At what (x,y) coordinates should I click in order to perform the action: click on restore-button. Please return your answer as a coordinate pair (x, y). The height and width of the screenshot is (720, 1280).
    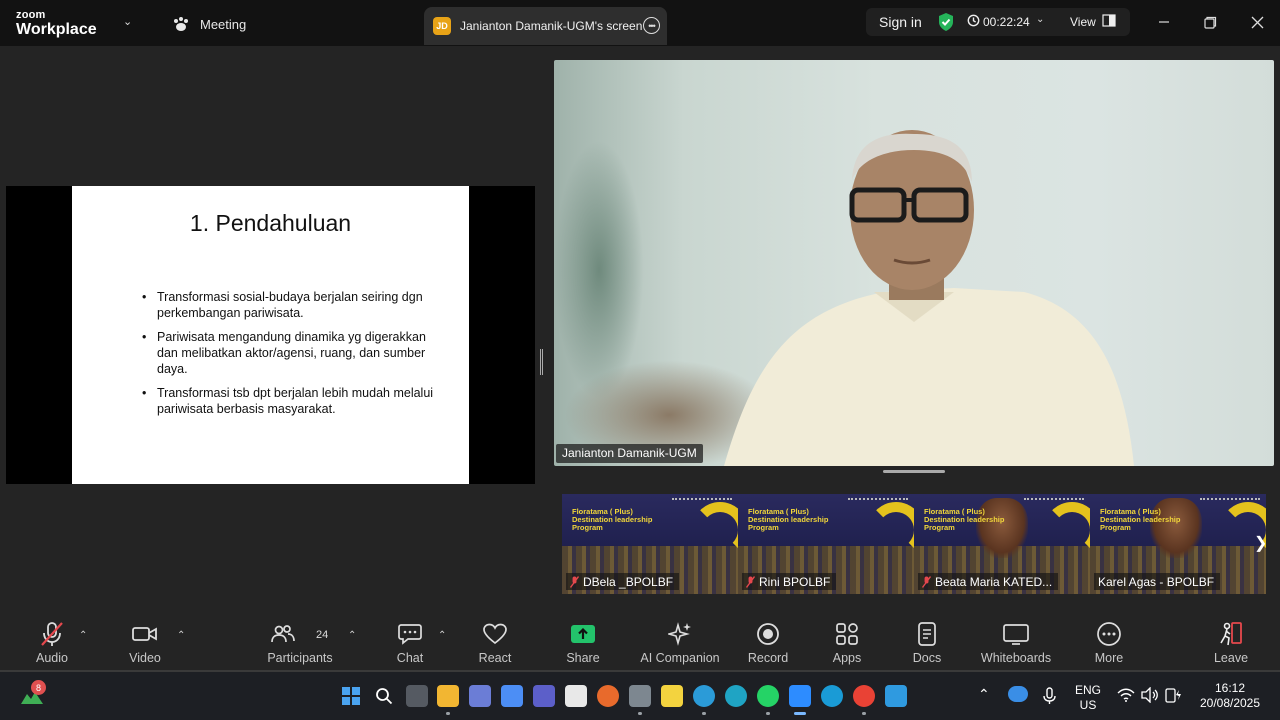
    Looking at the image, I should click on (1210, 22).